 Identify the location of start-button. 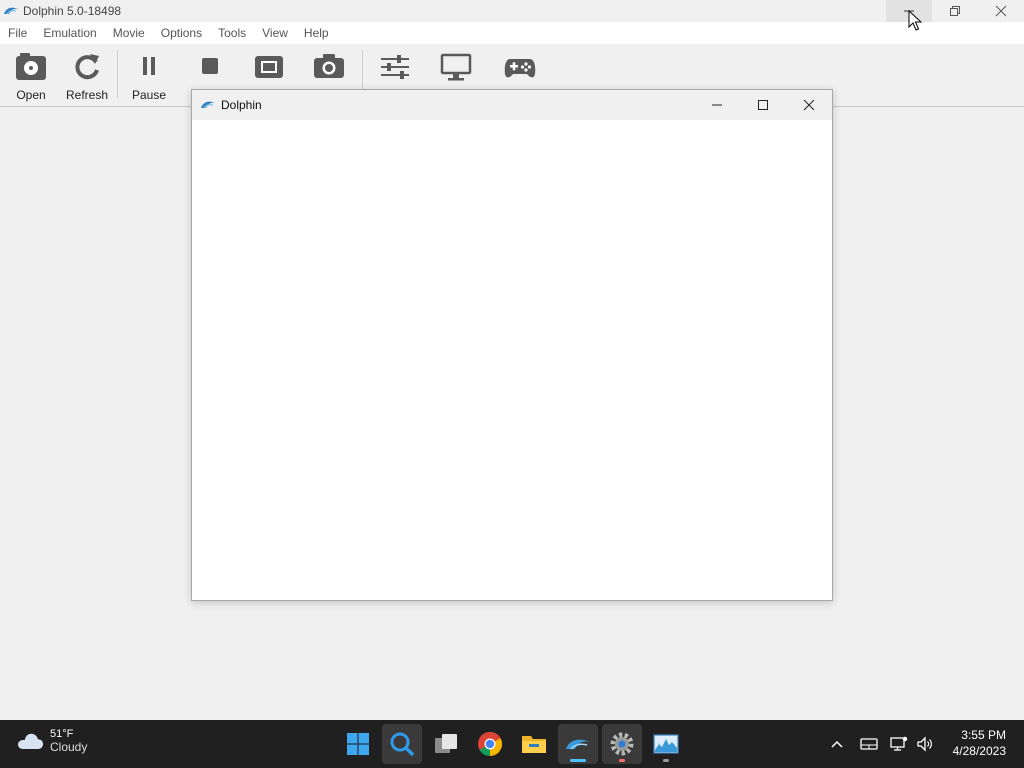
(358, 744).